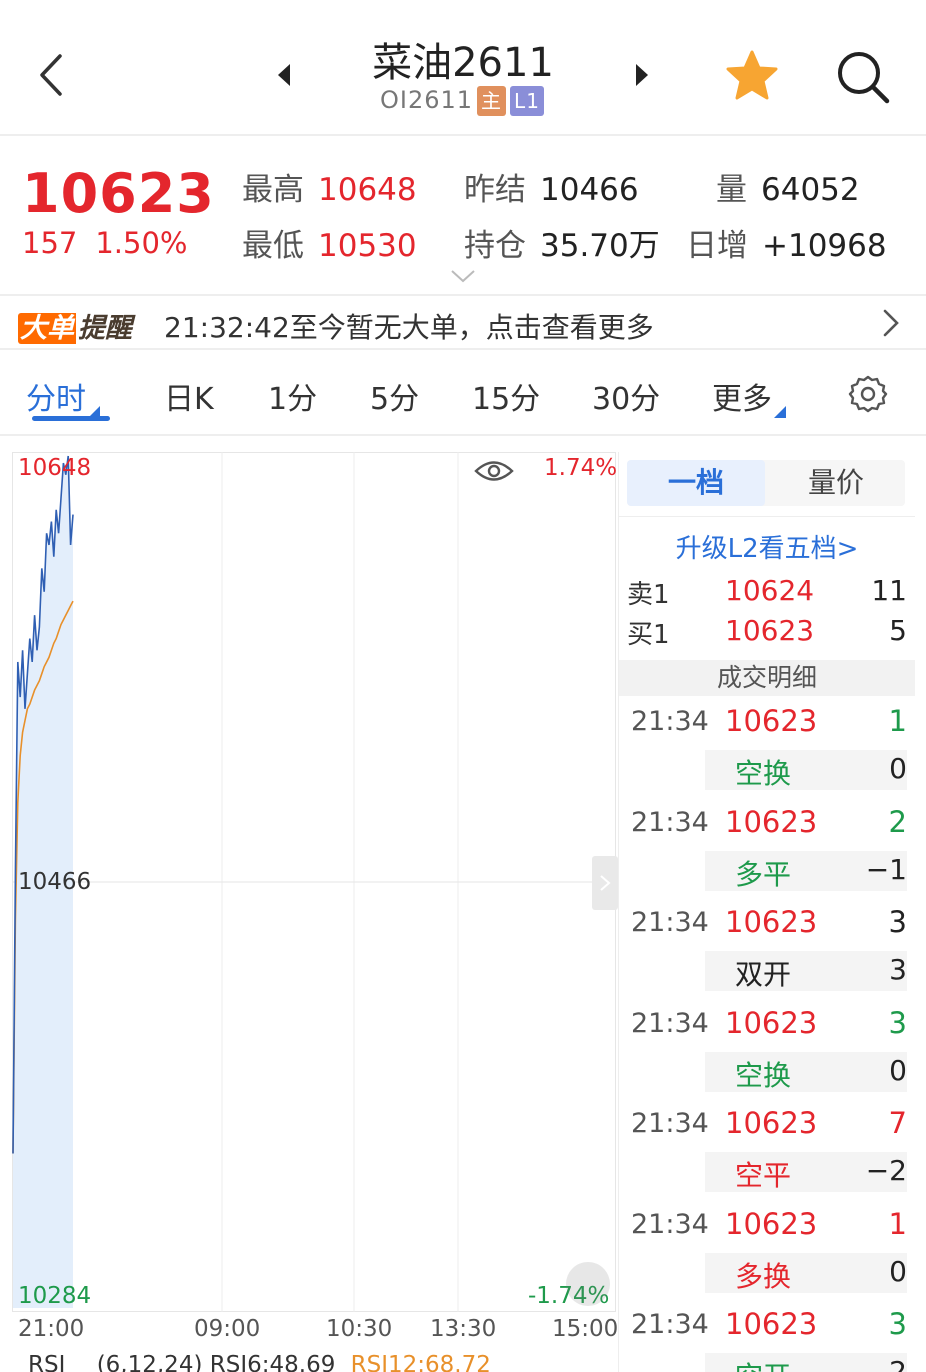 The height and width of the screenshot is (1372, 926). I want to click on tab-intraday-label: 分时, so click(56, 399).